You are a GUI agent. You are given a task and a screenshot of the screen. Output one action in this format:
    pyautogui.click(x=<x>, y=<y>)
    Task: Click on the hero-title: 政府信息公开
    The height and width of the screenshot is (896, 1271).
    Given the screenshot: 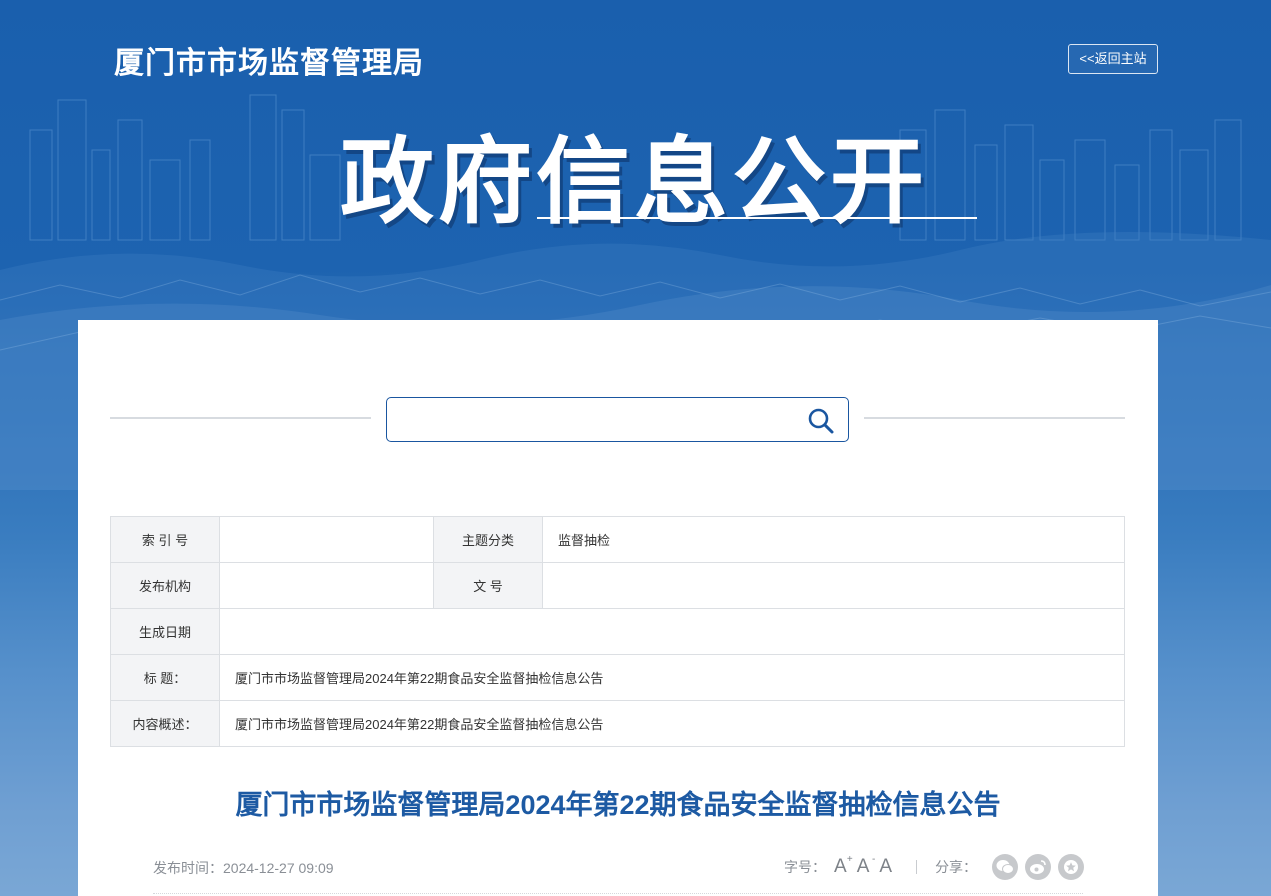 What is the action you would take?
    pyautogui.click(x=634, y=181)
    